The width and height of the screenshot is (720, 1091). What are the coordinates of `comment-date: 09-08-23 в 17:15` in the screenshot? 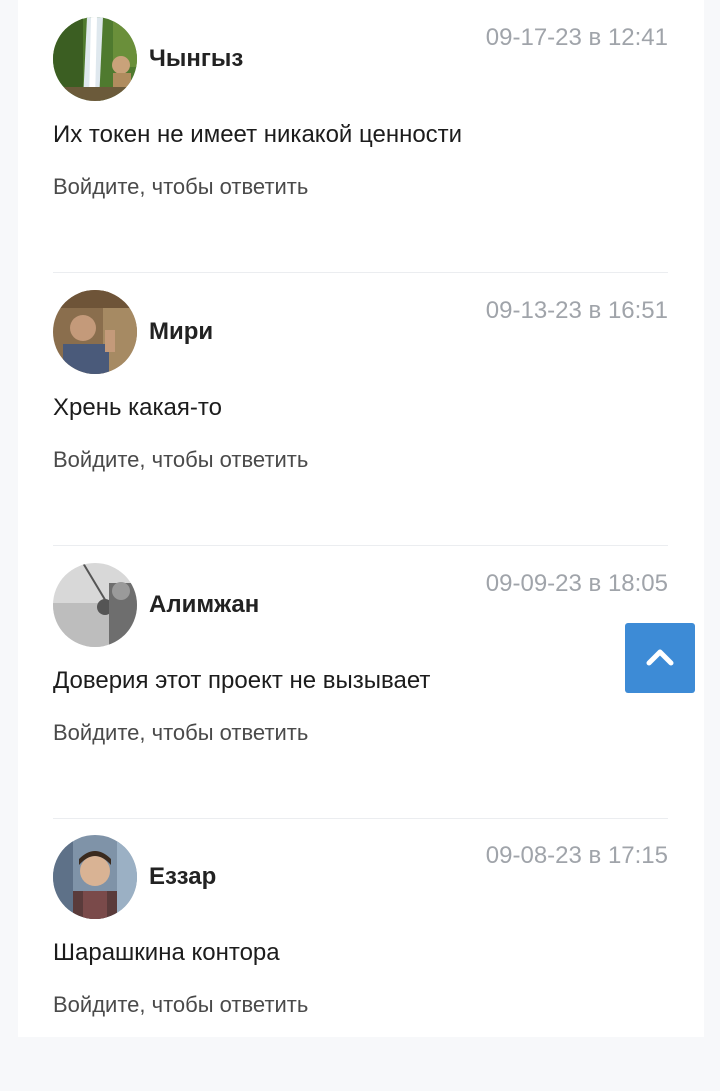 It's located at (576, 855).